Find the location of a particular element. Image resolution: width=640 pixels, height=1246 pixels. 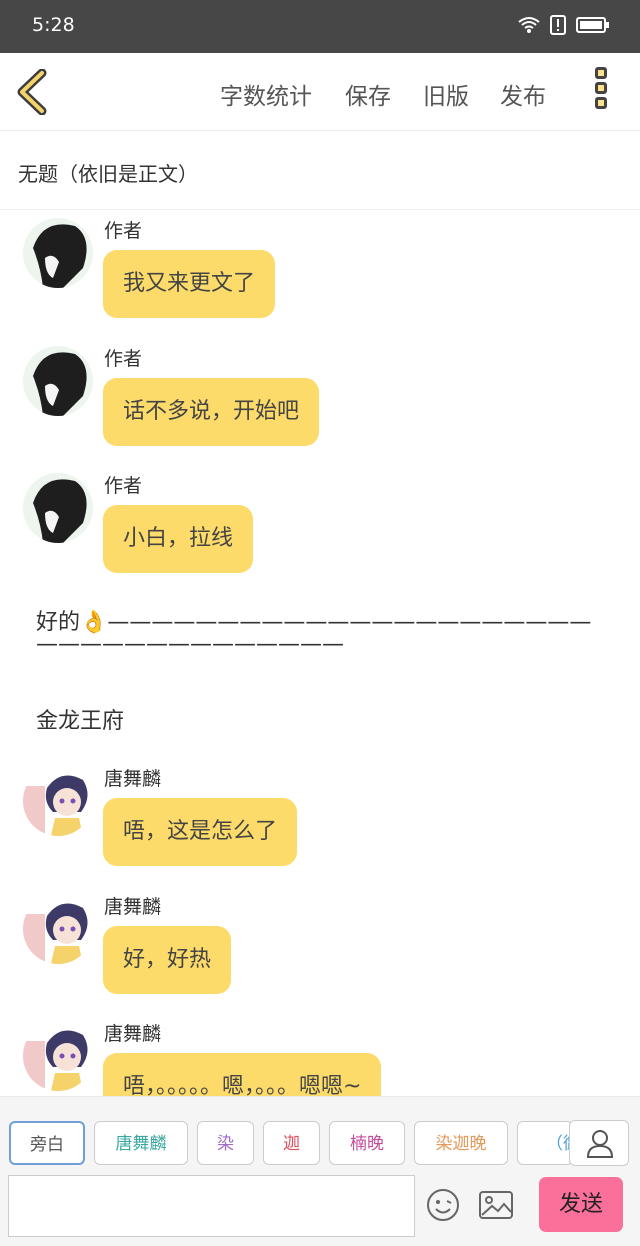

battery-icon is located at coordinates (592, 25).